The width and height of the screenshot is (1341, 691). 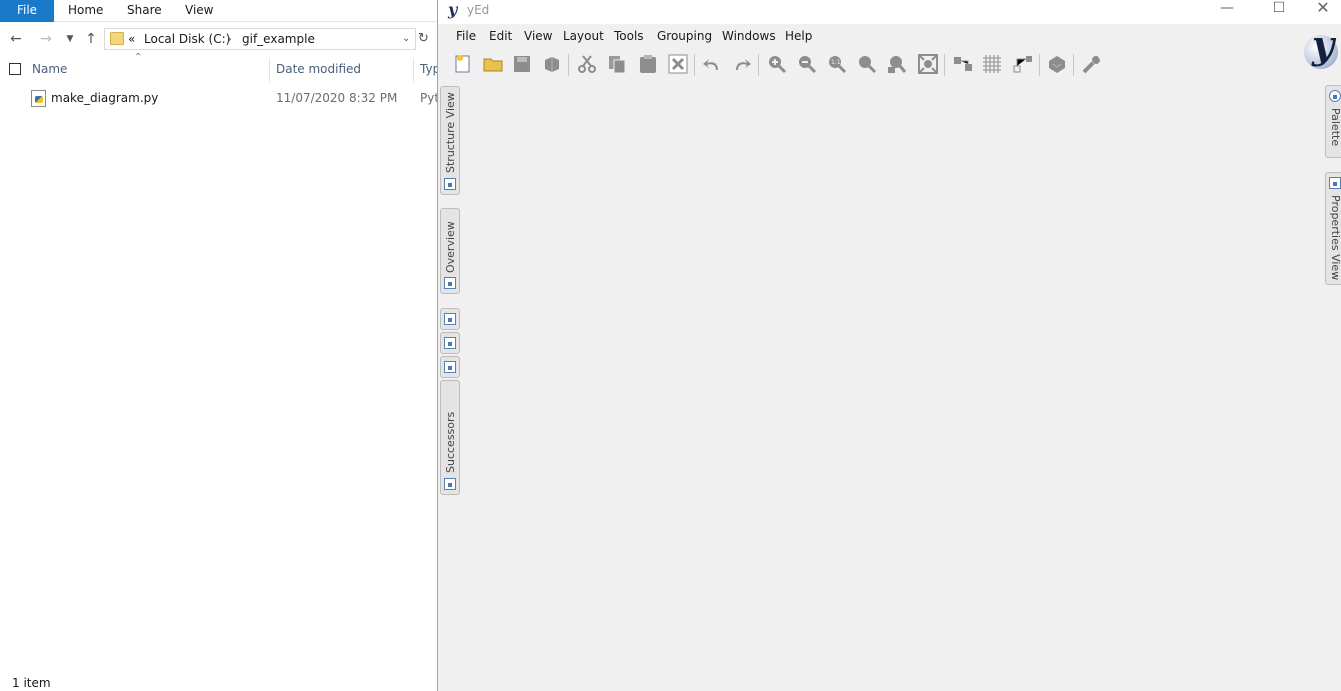 What do you see at coordinates (450, 132) in the screenshot?
I see `tab-structure-view-label: Structure View` at bounding box center [450, 132].